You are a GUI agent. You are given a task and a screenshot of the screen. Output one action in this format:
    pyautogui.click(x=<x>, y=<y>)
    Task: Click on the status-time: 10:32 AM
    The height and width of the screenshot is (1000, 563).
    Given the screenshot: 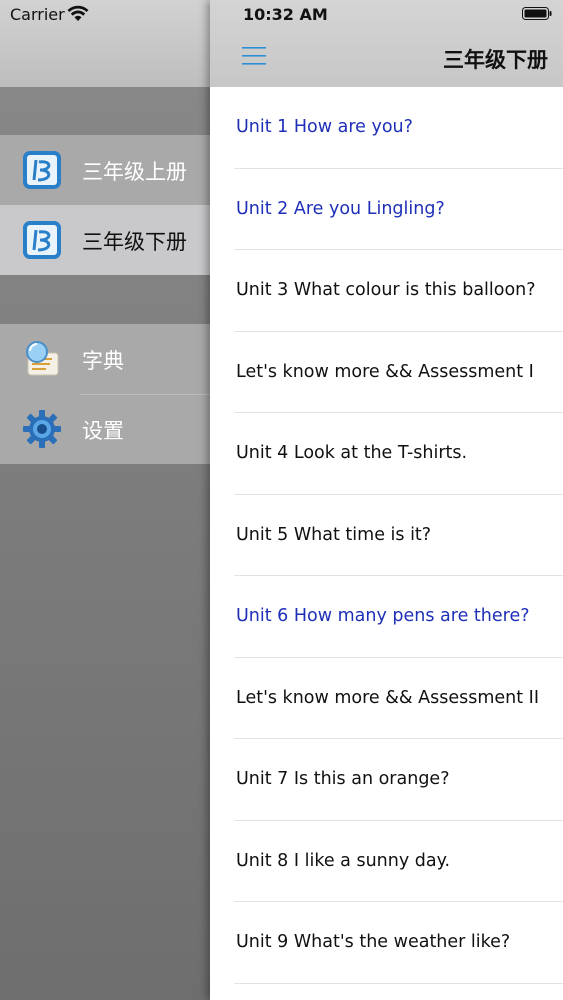 What is the action you would take?
    pyautogui.click(x=285, y=14)
    